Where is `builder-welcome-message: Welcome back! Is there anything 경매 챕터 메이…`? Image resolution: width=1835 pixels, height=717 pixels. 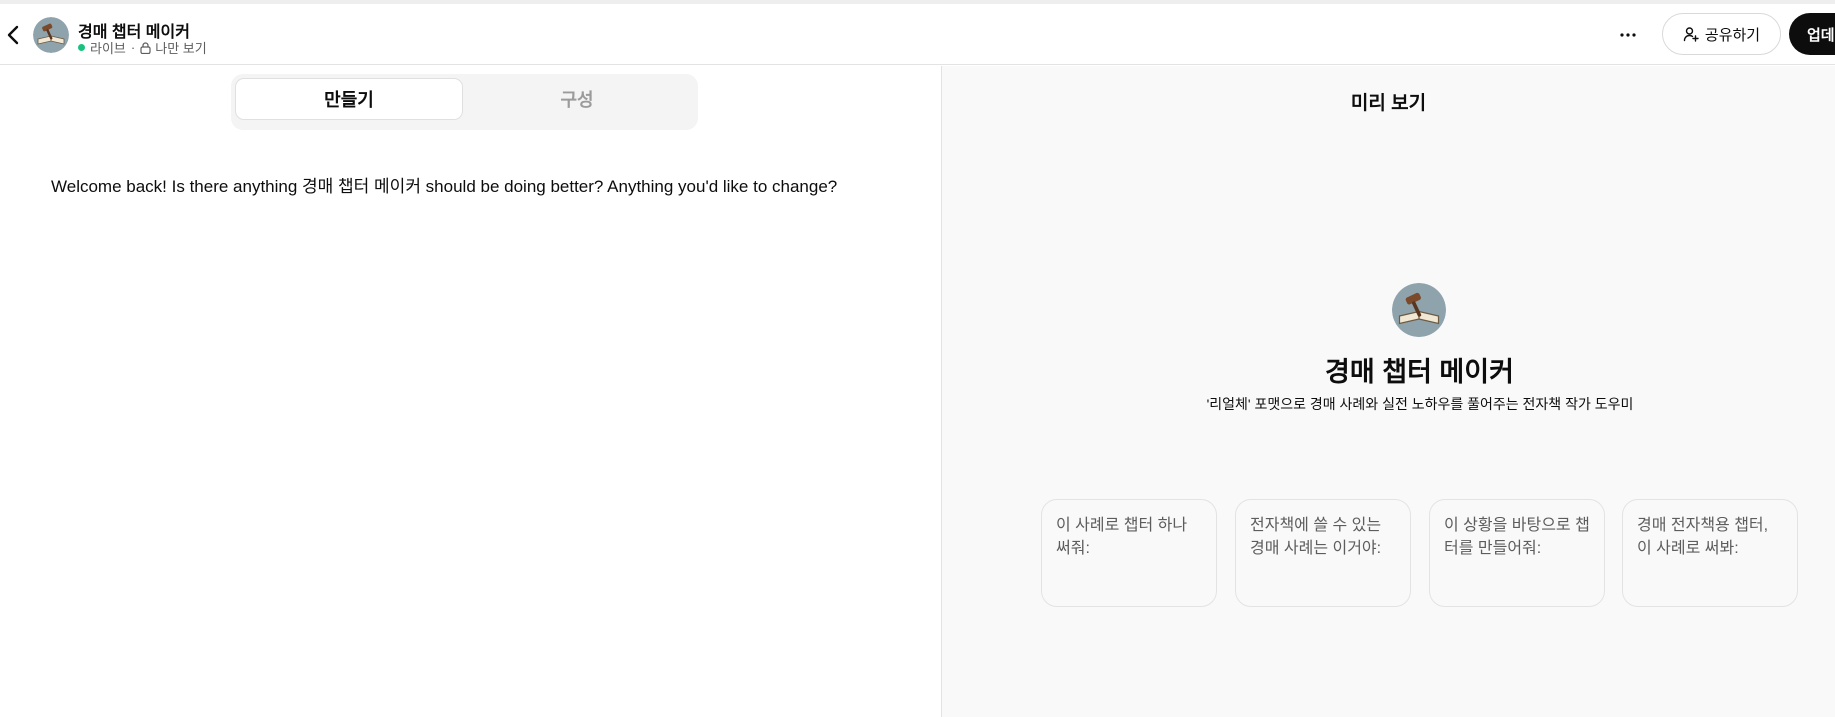 builder-welcome-message: Welcome back! Is there anything 경매 챕터 메이… is located at coordinates (444, 186).